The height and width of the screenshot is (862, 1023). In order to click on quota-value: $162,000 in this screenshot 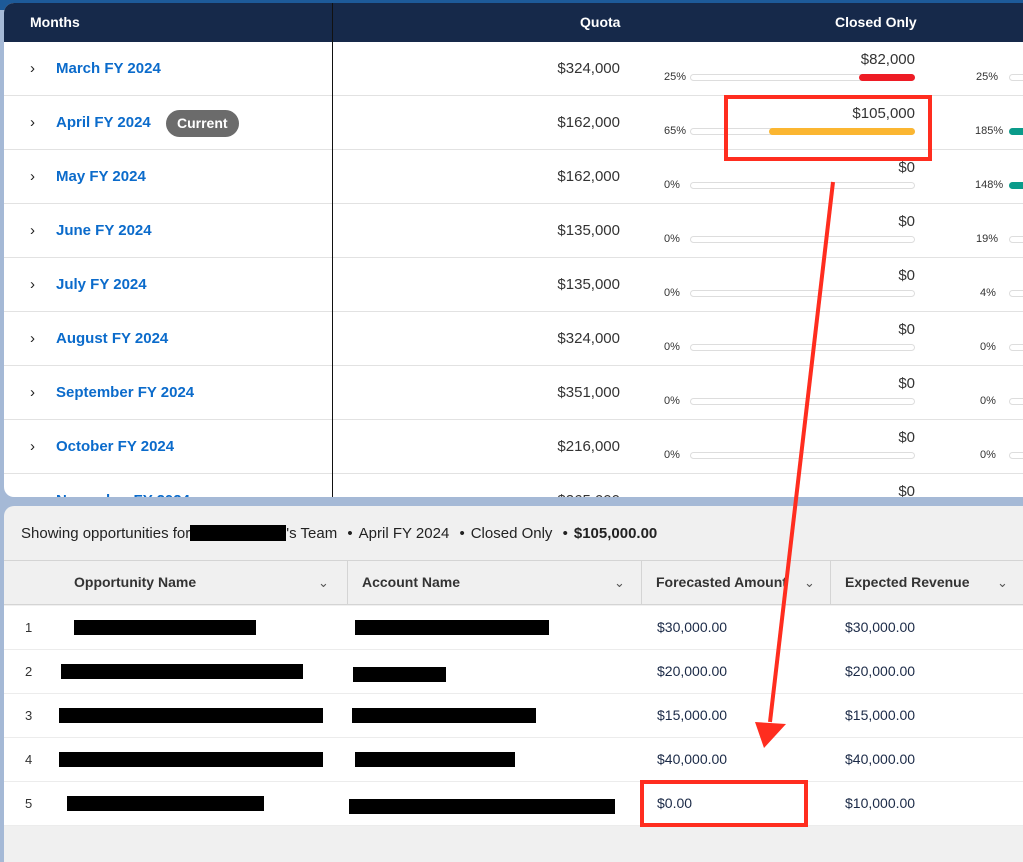, I will do `click(588, 122)`.